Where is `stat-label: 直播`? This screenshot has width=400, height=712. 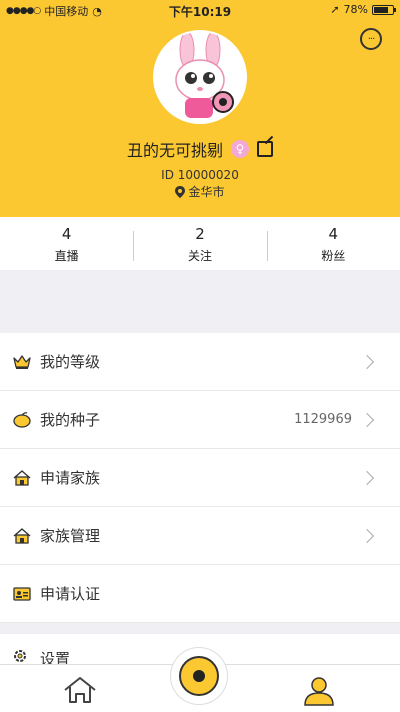
stat-label: 直播 is located at coordinates (66, 256).